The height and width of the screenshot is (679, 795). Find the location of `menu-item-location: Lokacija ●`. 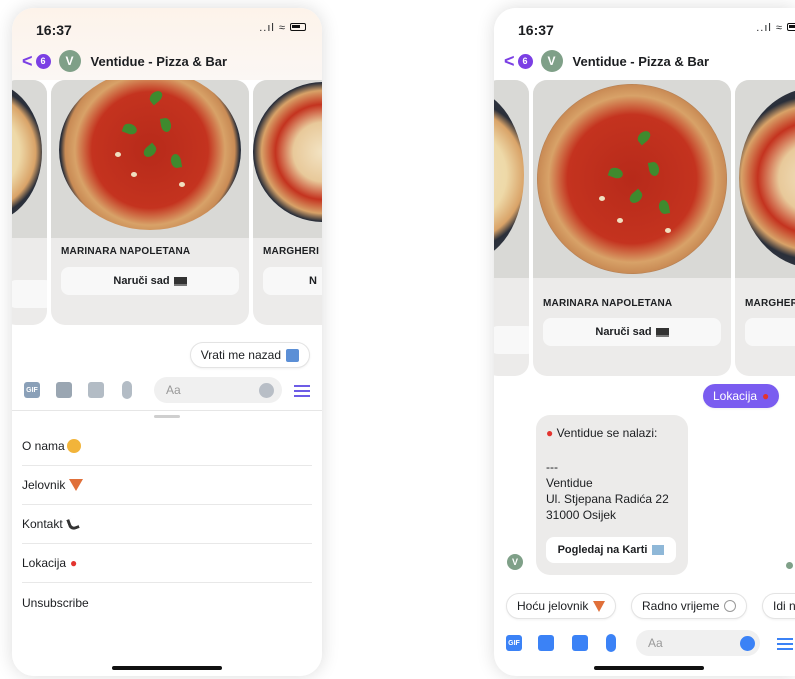

menu-item-location: Lokacija ● is located at coordinates (167, 563).